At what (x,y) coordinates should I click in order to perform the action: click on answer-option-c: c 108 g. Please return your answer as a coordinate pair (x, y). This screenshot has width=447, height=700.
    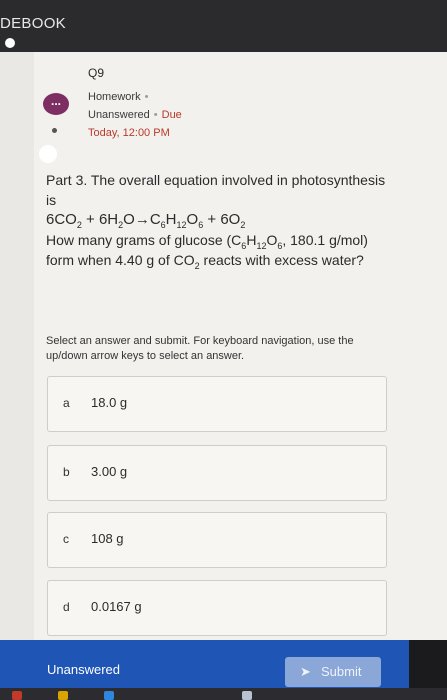
    Looking at the image, I should click on (217, 540).